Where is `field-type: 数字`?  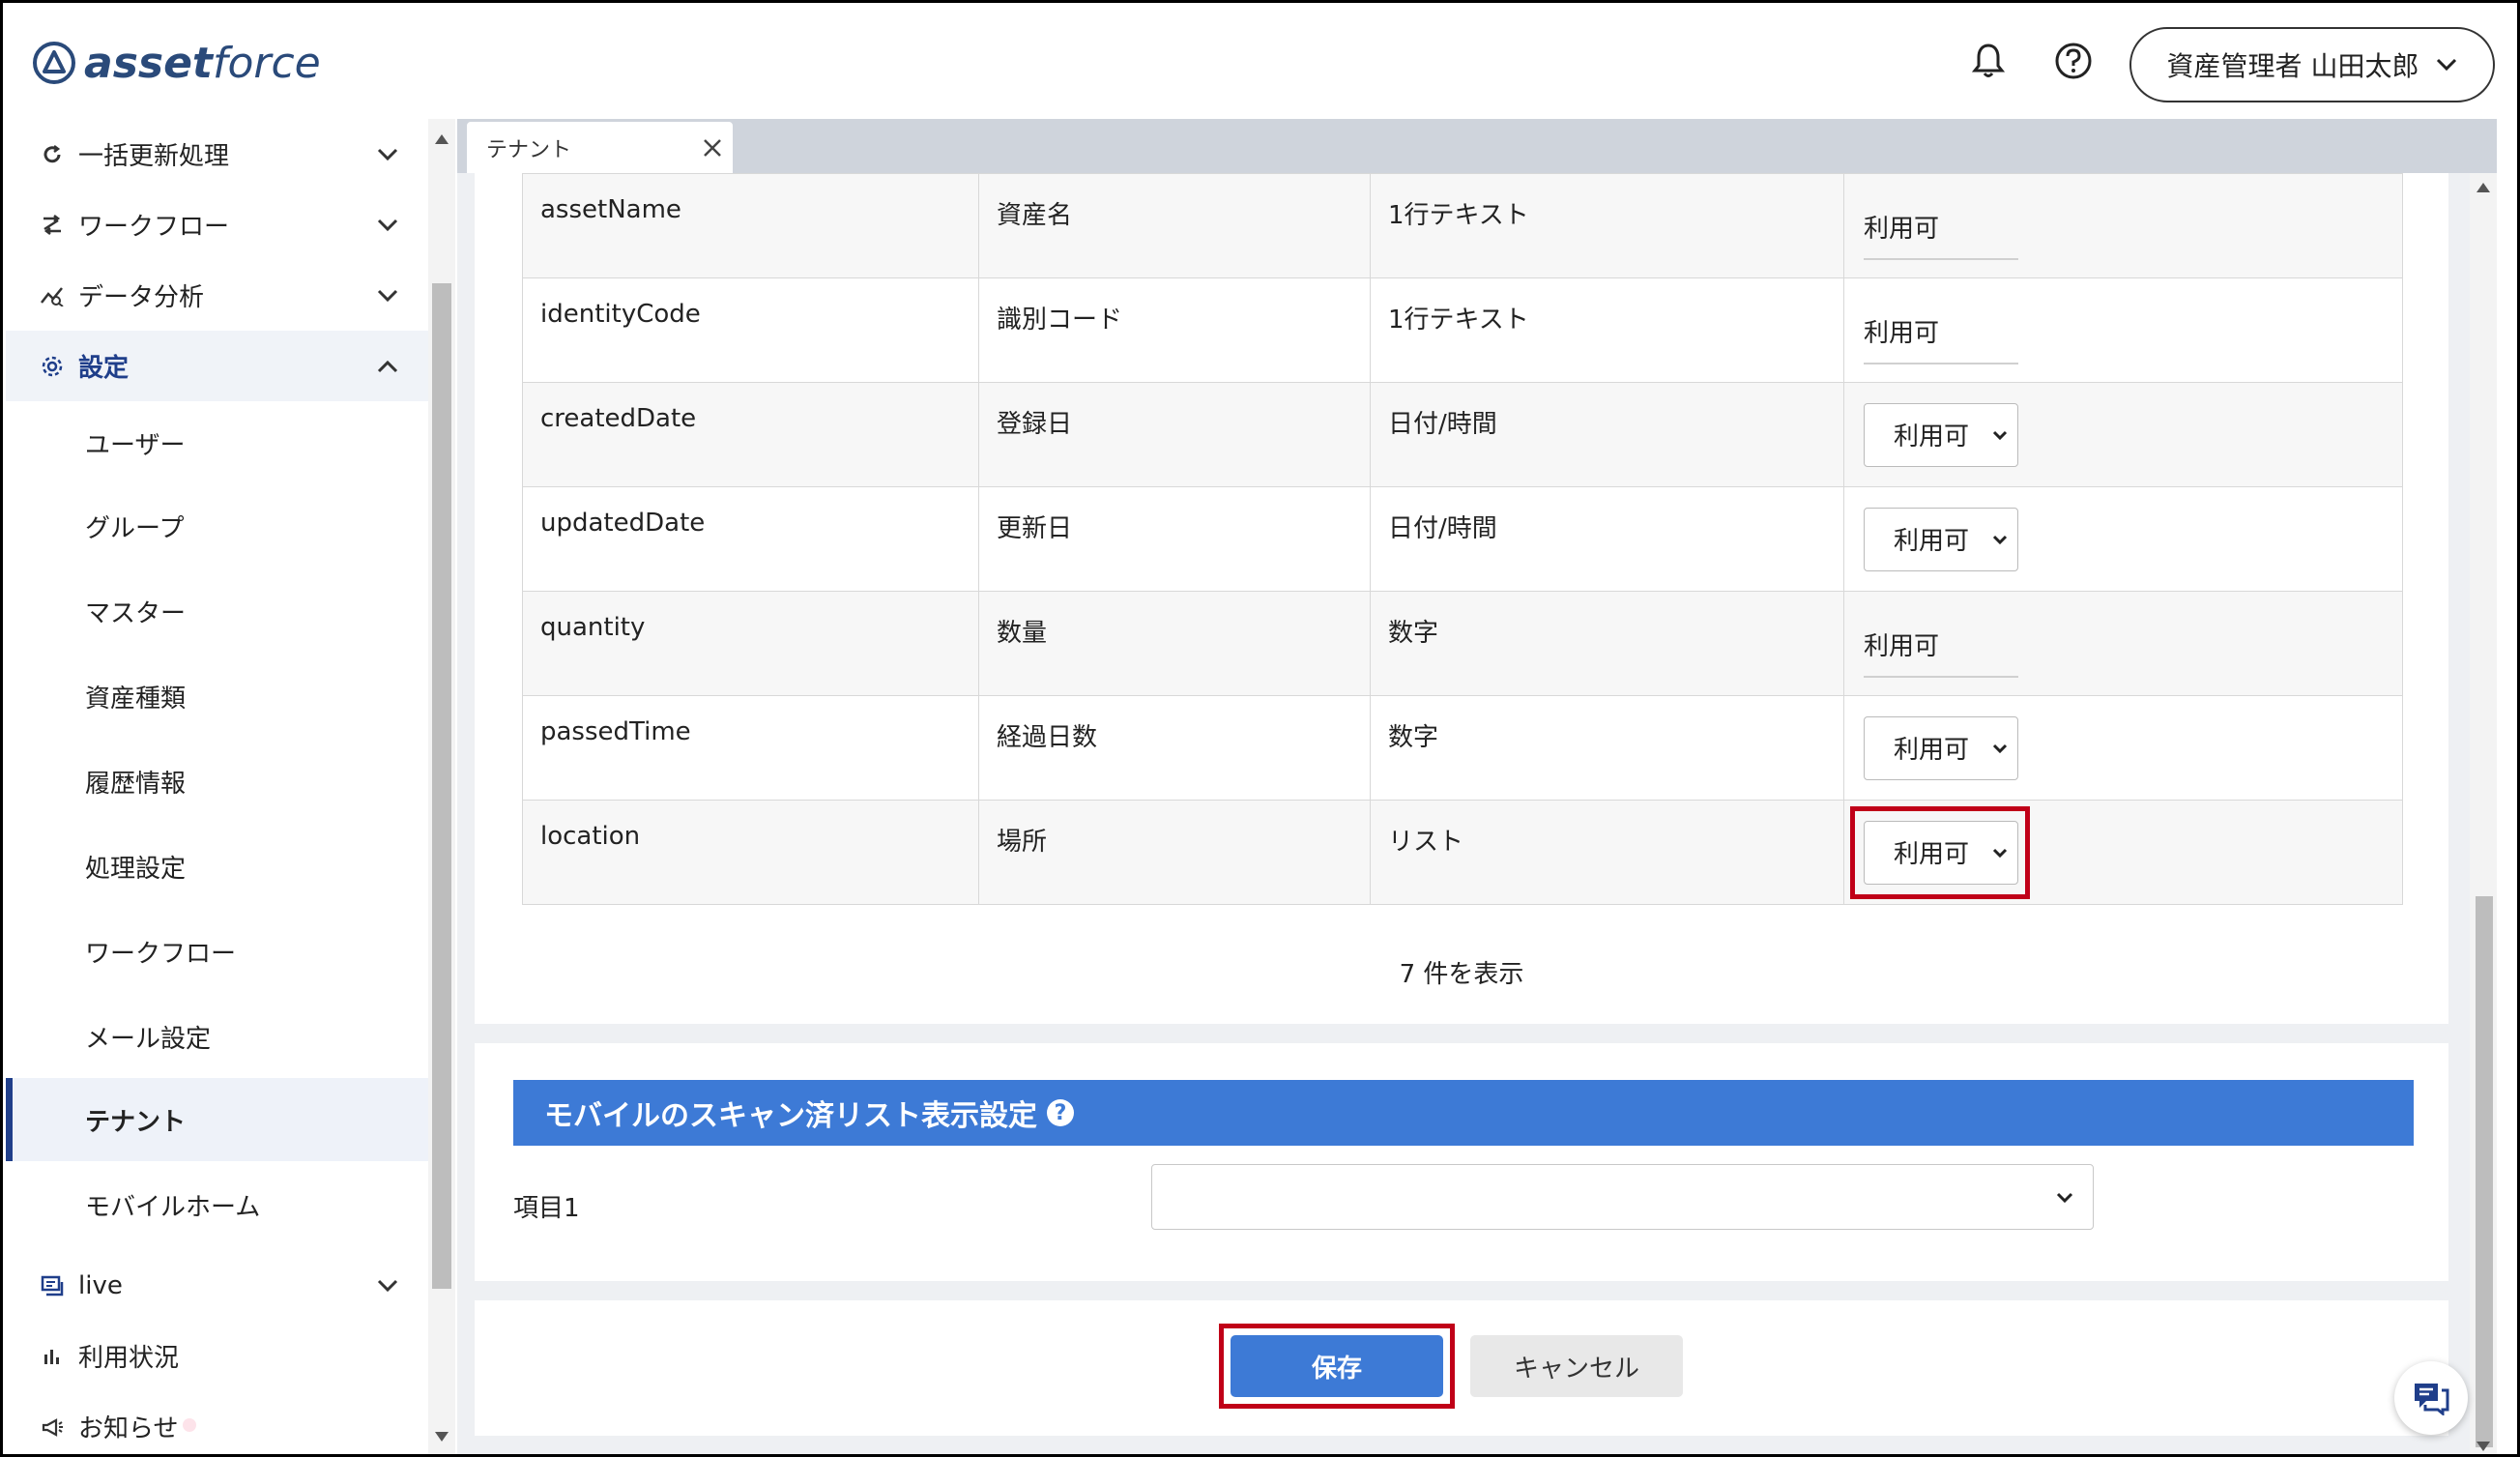 field-type: 数字 is located at coordinates (1607, 748).